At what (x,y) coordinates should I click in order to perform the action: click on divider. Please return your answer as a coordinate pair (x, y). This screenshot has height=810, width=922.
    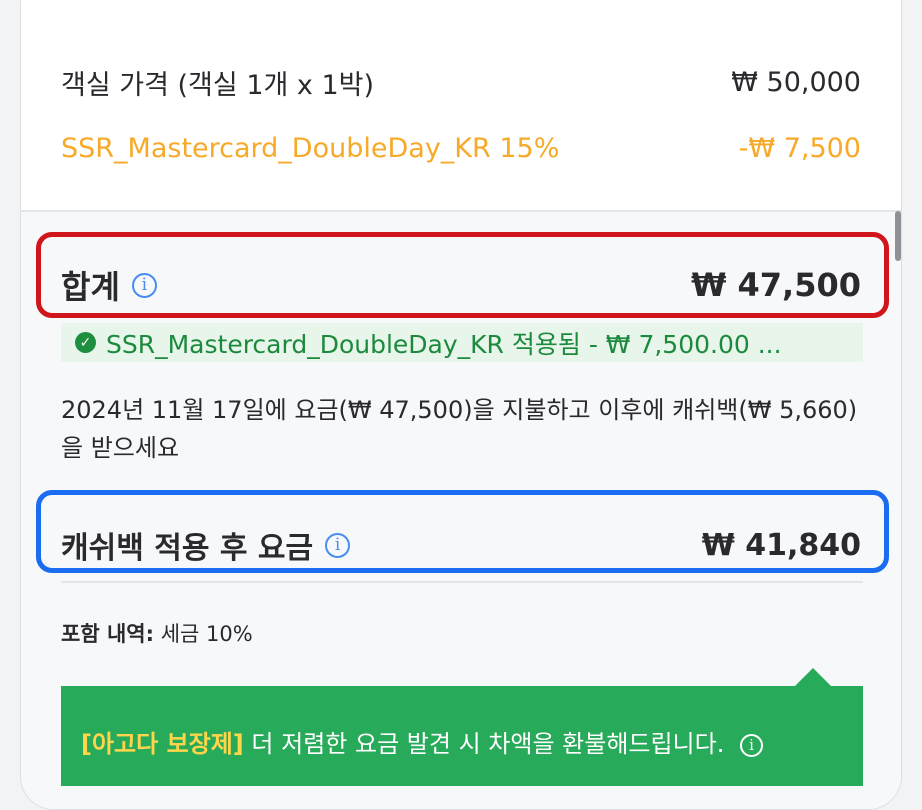
    Looking at the image, I should click on (462, 582).